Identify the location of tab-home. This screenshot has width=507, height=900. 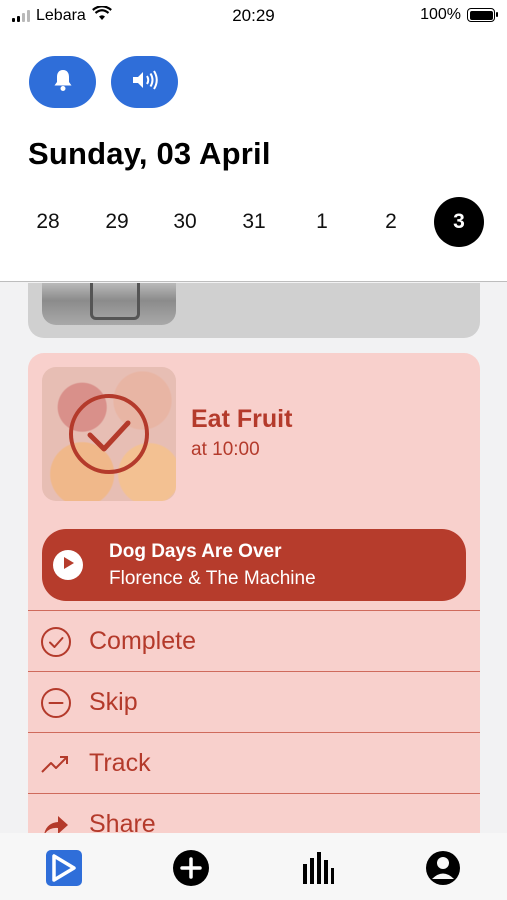
(64, 870).